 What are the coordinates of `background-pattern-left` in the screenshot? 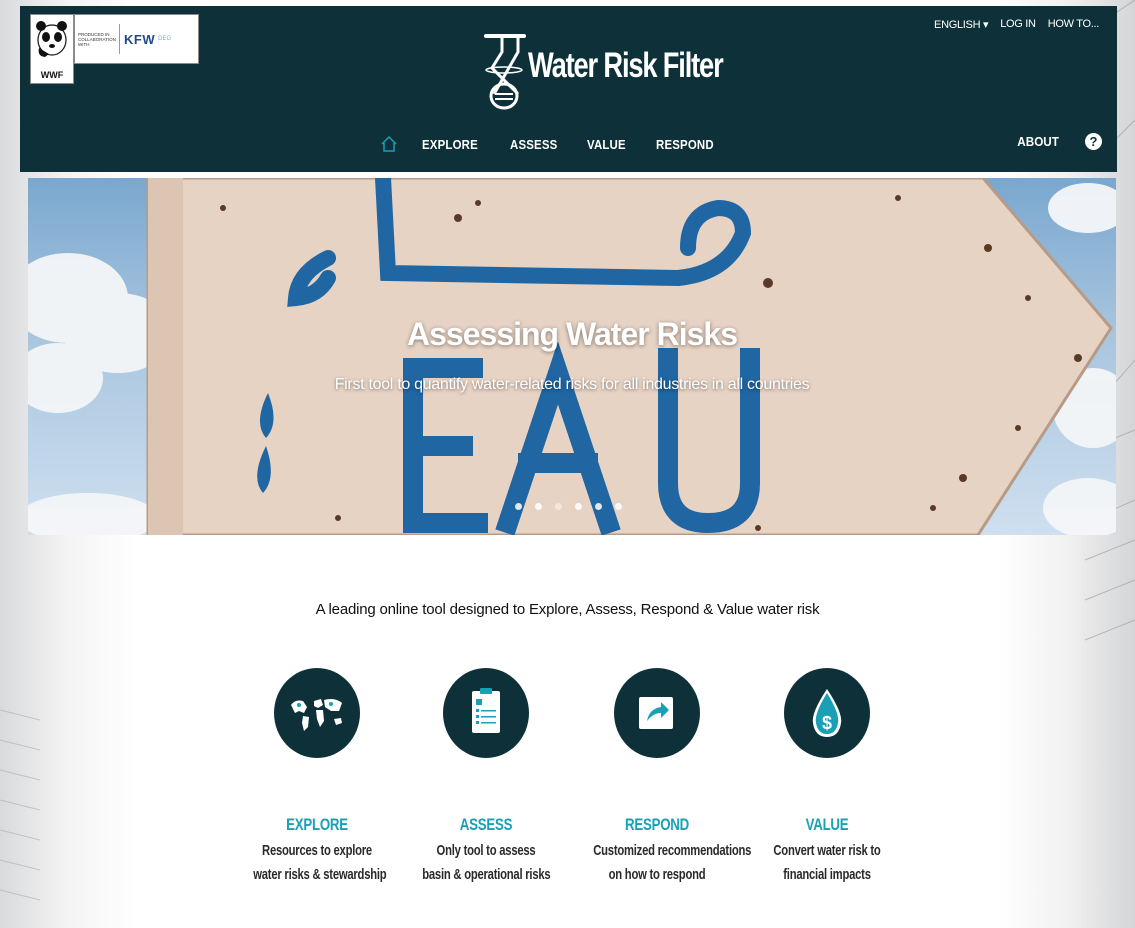 It's located at (20, 805).